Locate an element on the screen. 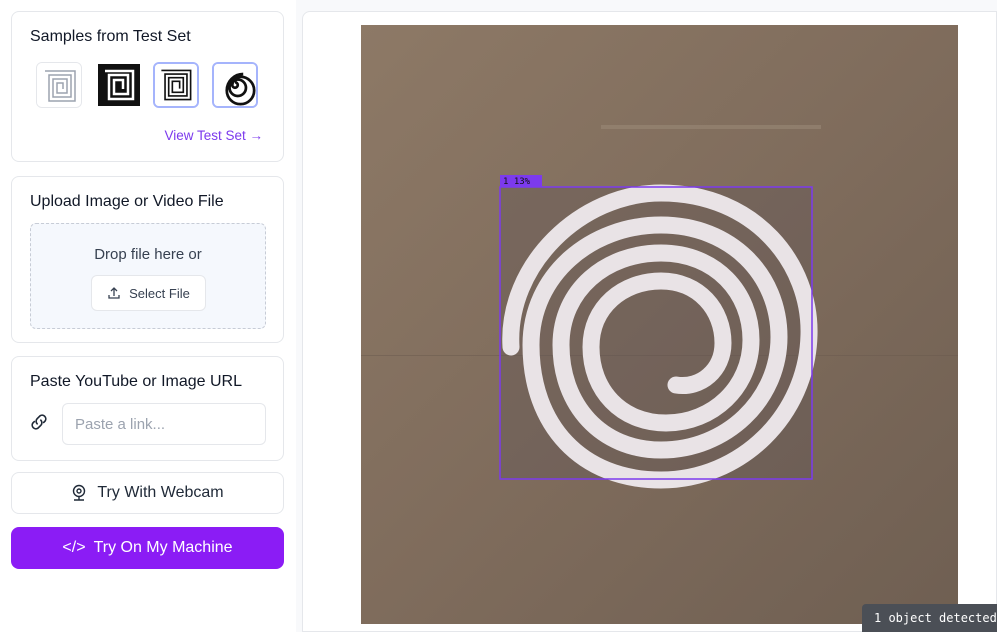  square-spiral-light-icon is located at coordinates (59, 85).